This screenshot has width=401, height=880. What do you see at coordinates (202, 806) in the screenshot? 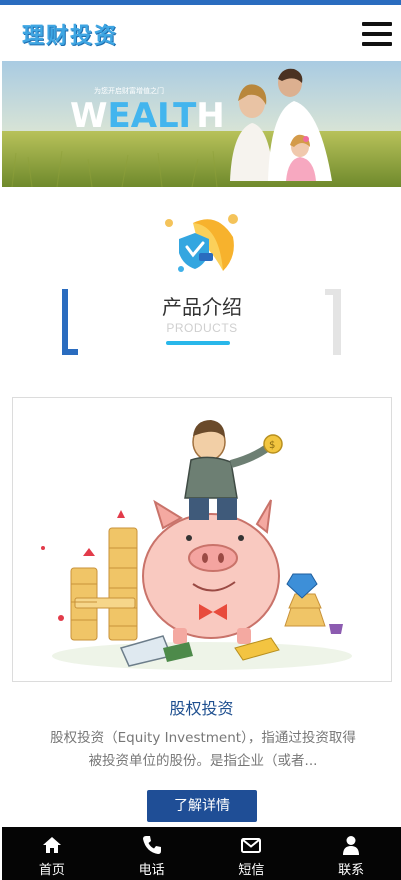
I see `learn-more-button: 了解详情` at bounding box center [202, 806].